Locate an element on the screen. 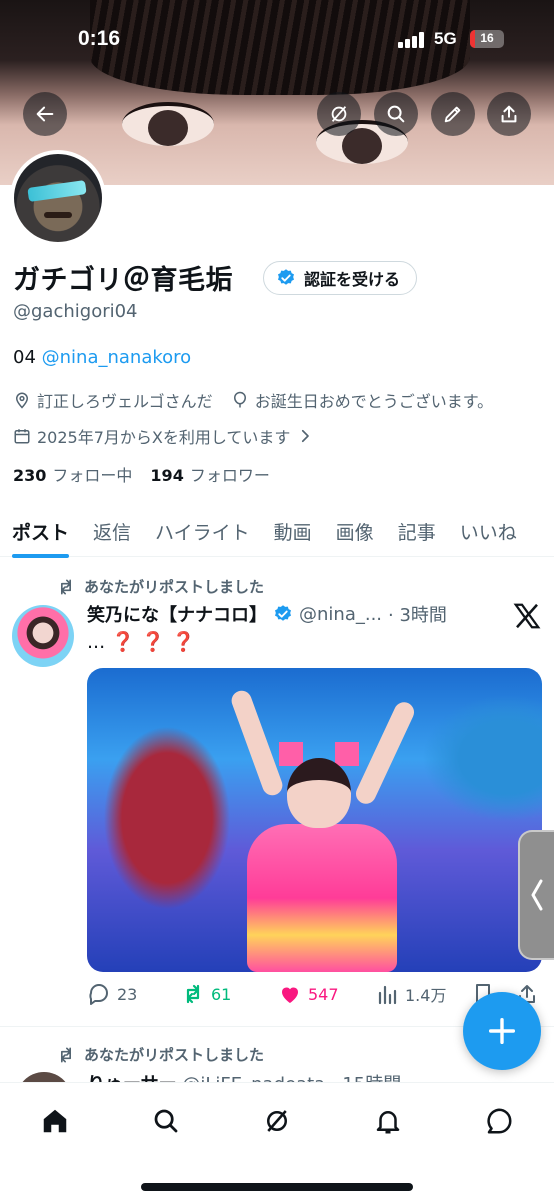 This screenshot has height=1200, width=554. performer-figure is located at coordinates (322, 829).